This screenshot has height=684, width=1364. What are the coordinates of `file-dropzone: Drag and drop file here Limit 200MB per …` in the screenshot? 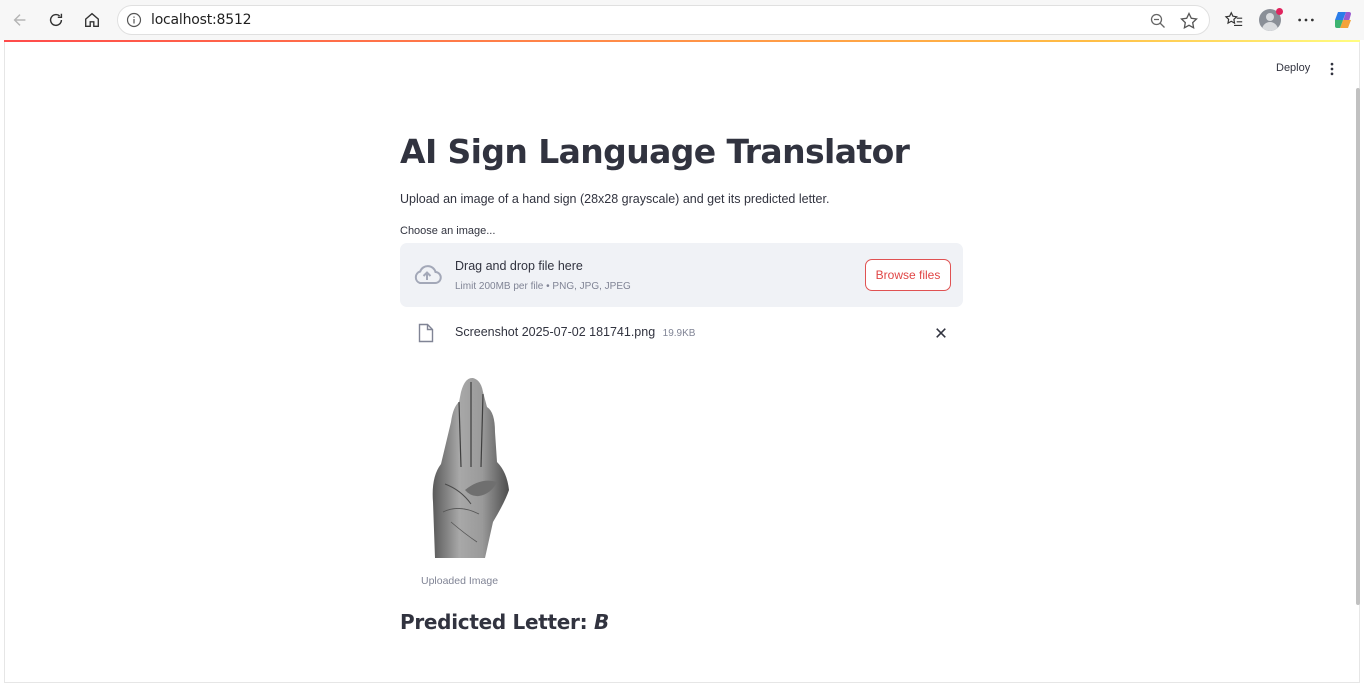 It's located at (681, 275).